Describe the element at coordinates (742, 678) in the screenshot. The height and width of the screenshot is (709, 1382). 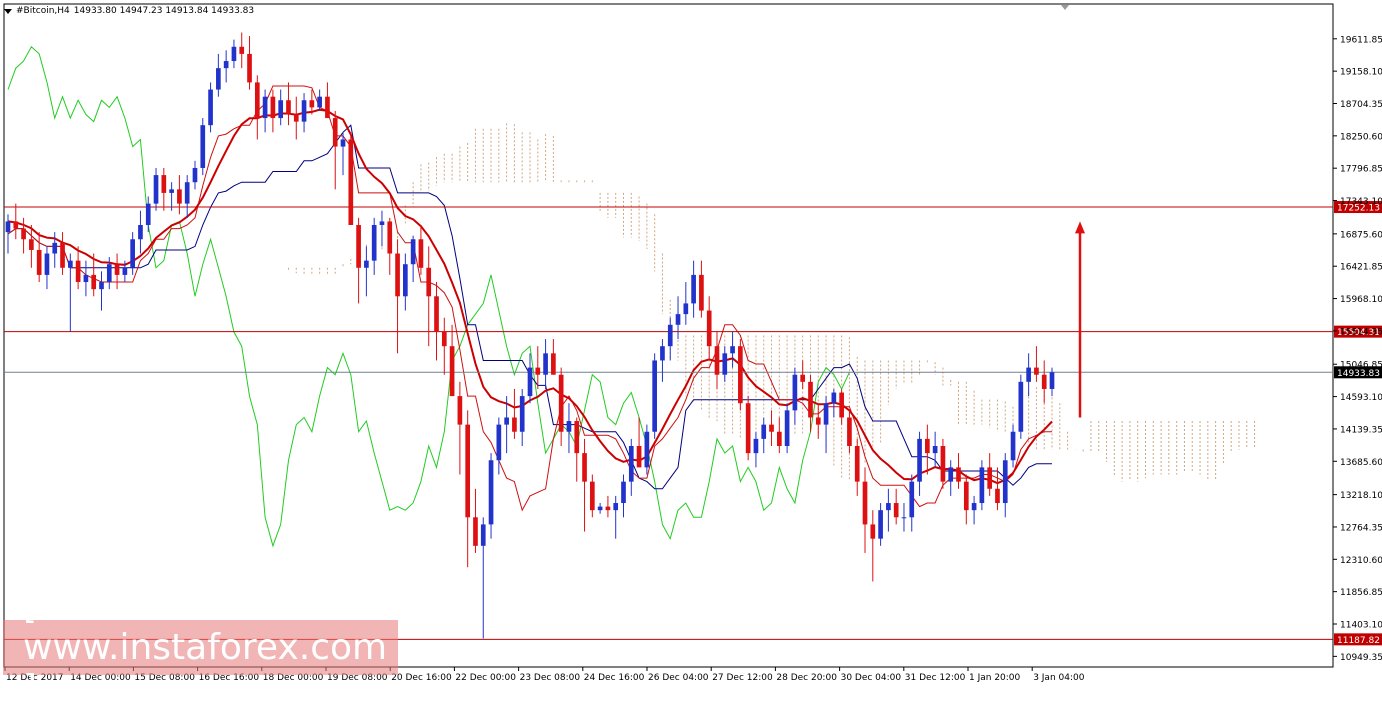
I see `x-tick-label: 27 Dec 12:00` at that location.